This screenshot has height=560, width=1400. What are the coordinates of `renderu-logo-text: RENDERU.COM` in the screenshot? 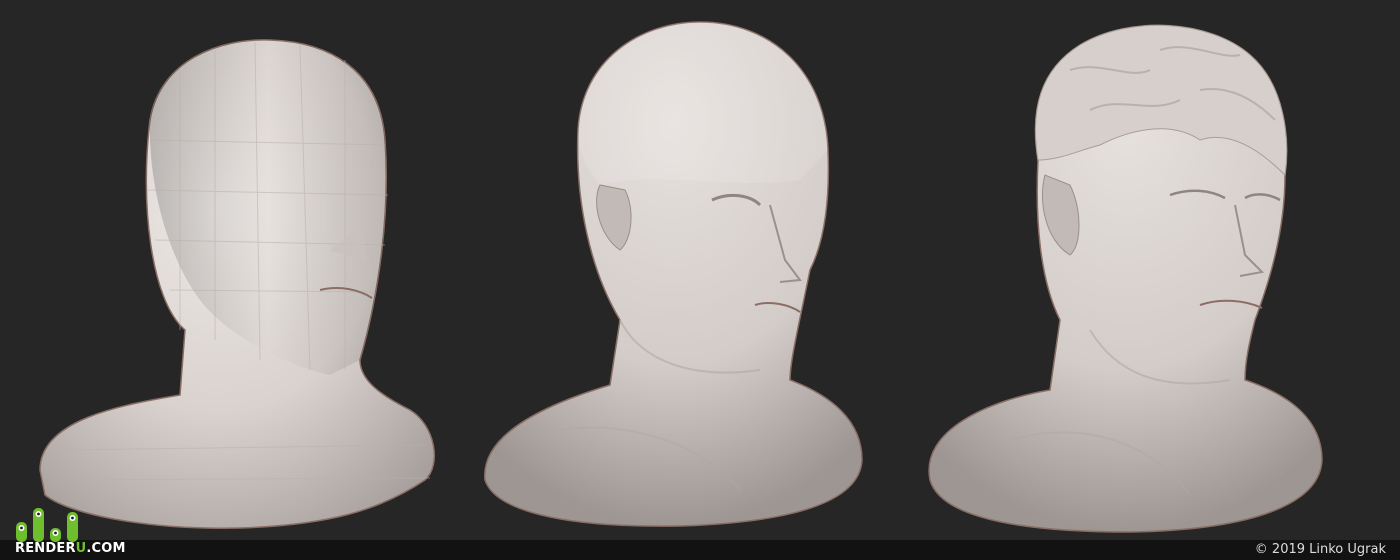 It's located at (70, 548).